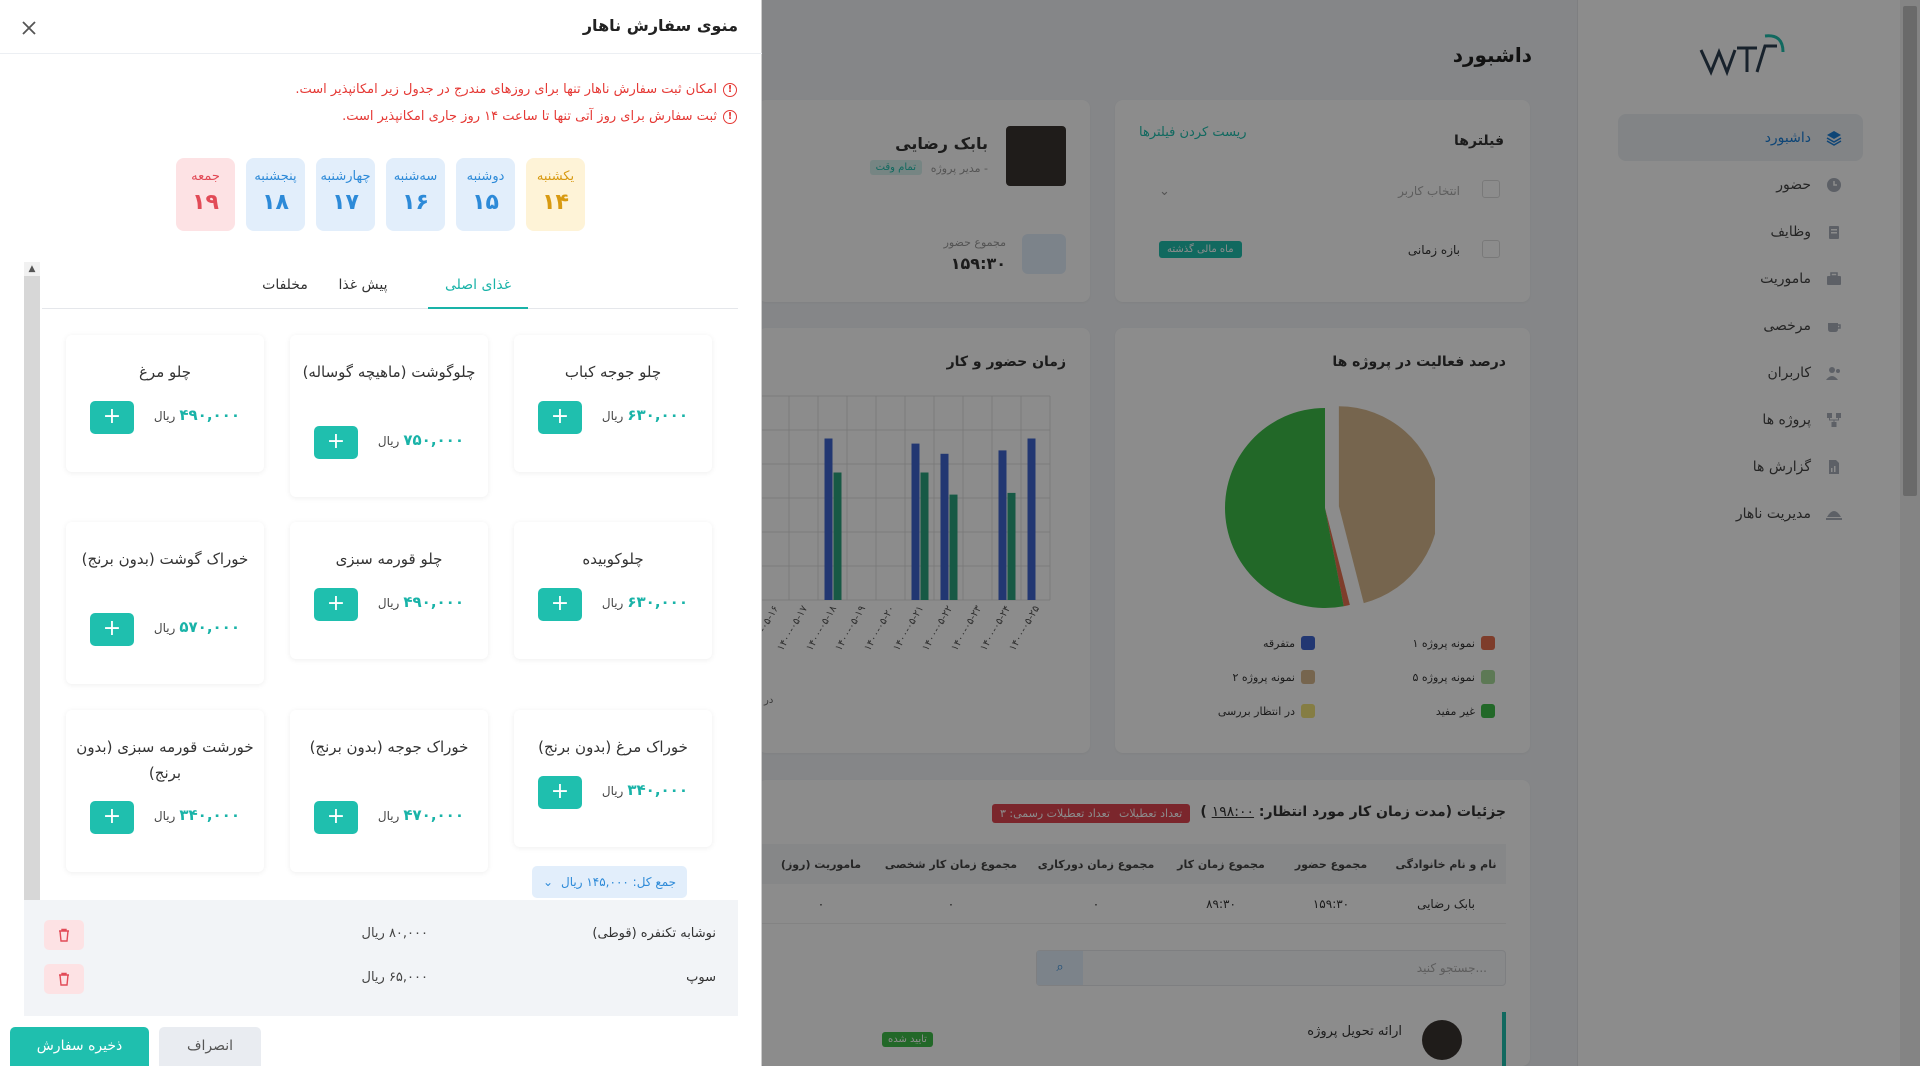  Describe the element at coordinates (613, 590) in the screenshot. I see `food-card: چلوکوبیده ۶۳۰,۰۰۰ ریال +` at that location.